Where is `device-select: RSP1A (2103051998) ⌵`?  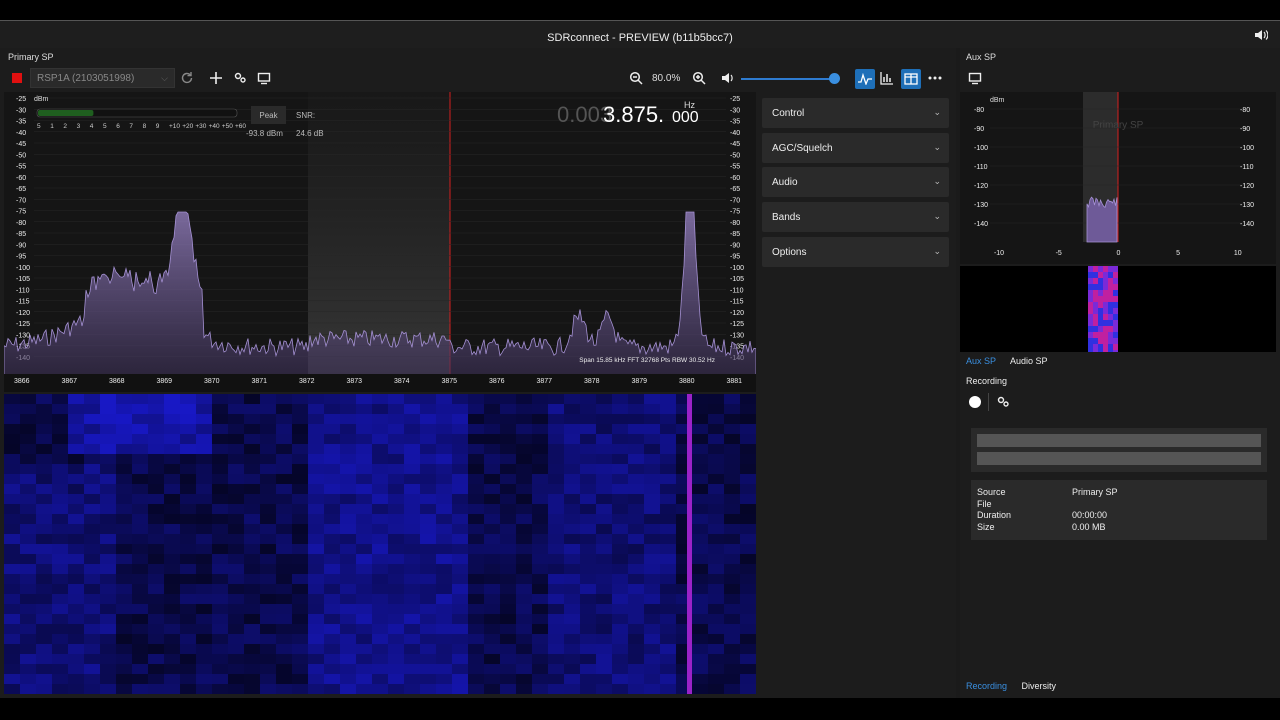 device-select: RSP1A (2103051998) ⌵ is located at coordinates (102, 78).